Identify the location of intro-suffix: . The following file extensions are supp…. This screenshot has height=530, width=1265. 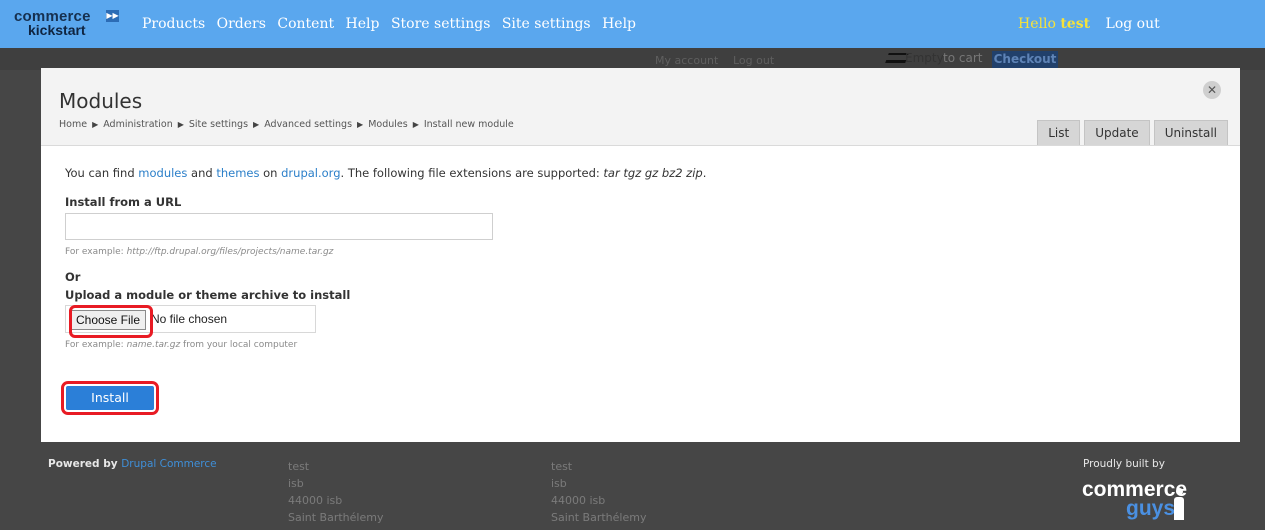
(472, 173).